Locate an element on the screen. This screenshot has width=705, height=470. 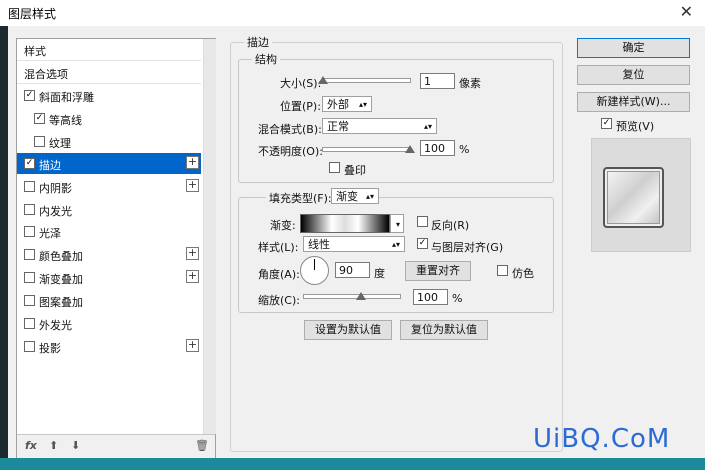
align-with-layer-checkbox: ✓ is located at coordinates (422, 243).